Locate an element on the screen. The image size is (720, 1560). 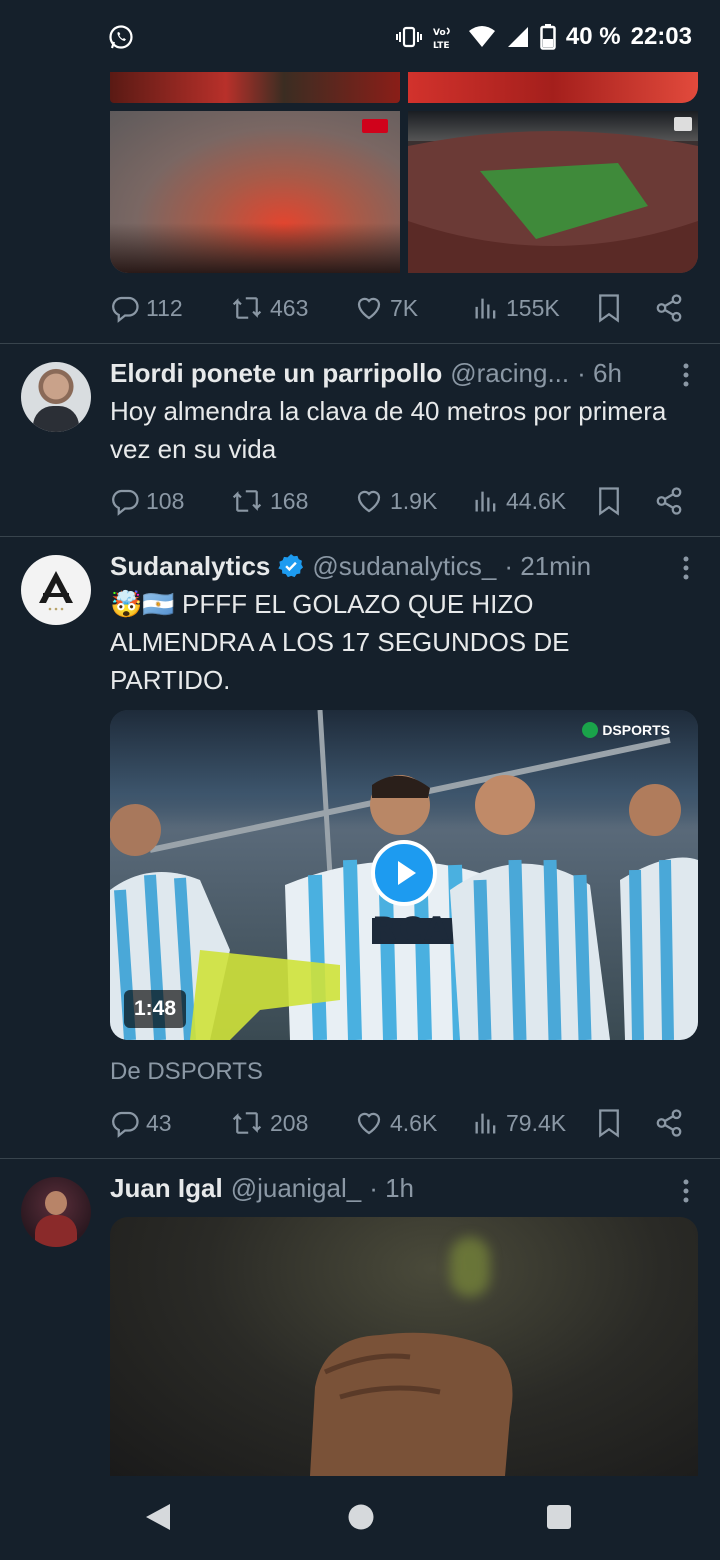
whatsapp-icon is located at coordinates (121, 37).